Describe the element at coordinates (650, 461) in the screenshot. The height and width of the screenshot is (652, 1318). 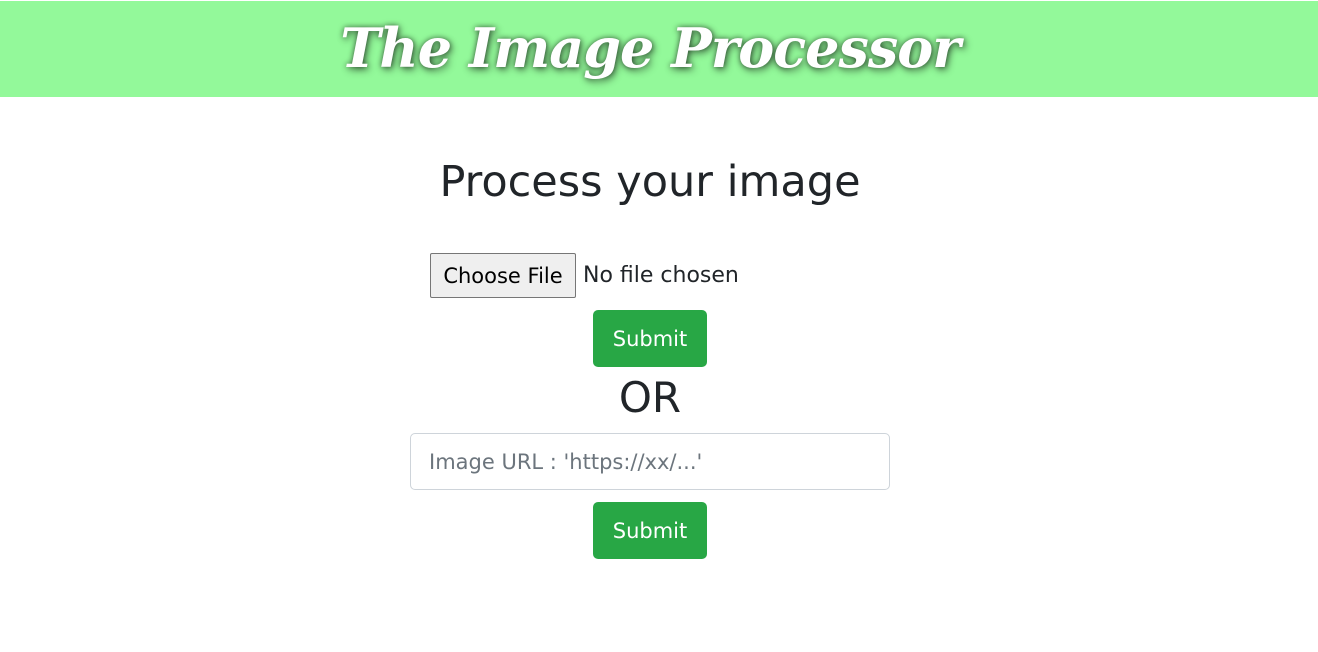
I see `image-url-input` at that location.